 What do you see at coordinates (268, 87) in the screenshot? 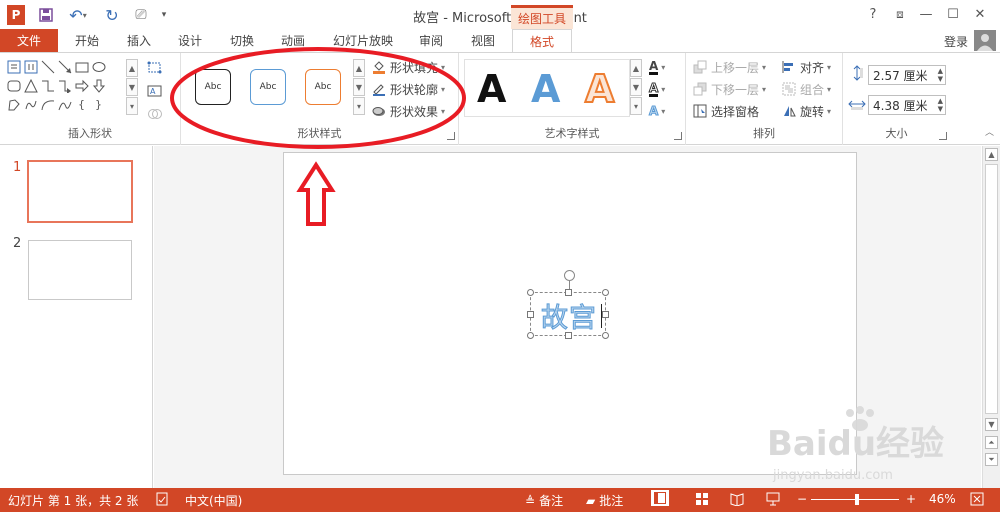
I see `shape-style-blue-outline: Abc` at bounding box center [268, 87].